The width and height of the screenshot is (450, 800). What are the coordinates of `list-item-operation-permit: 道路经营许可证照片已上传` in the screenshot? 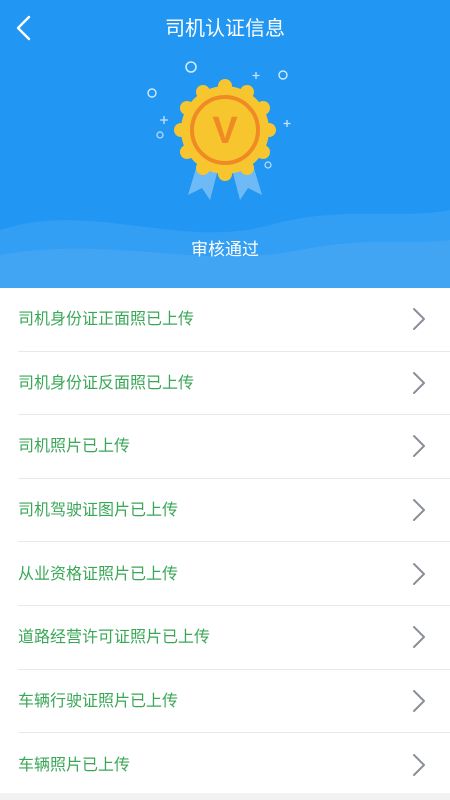 It's located at (234, 638).